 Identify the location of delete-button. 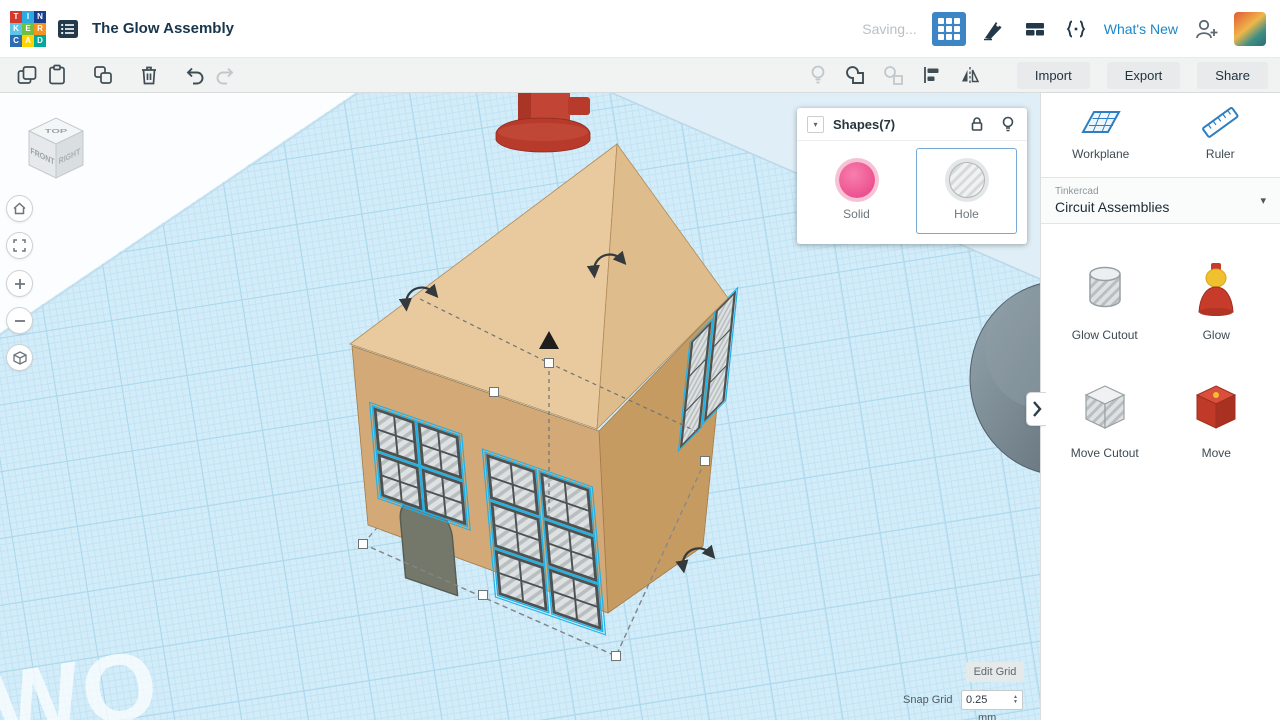
(149, 75).